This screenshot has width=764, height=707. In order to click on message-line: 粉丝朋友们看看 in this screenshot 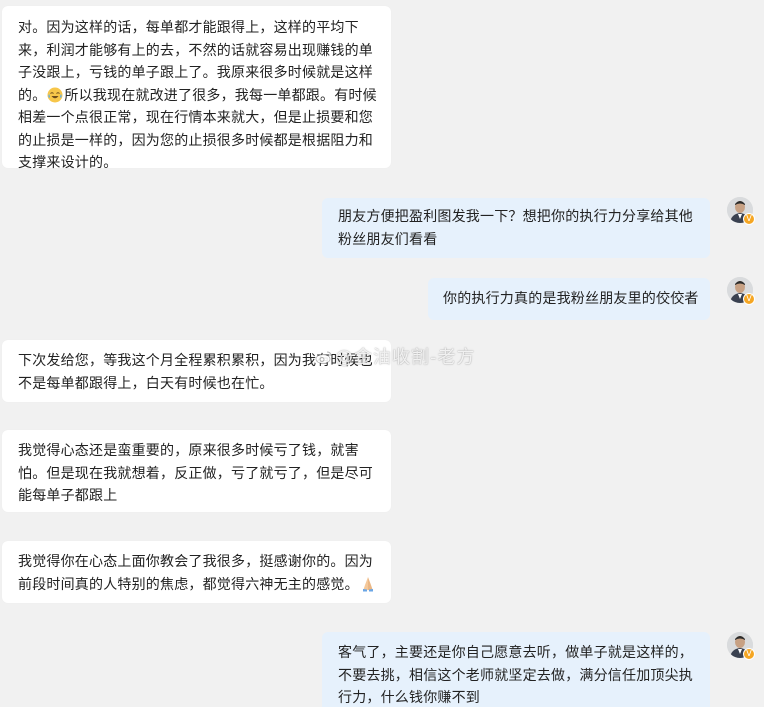, I will do `click(388, 239)`.